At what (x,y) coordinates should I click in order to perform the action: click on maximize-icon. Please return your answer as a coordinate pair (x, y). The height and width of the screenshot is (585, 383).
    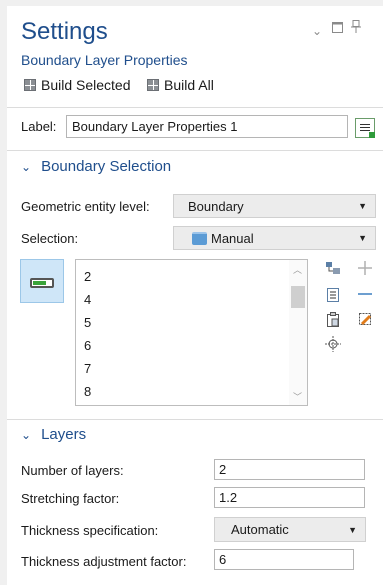
    Looking at the image, I should click on (337, 29).